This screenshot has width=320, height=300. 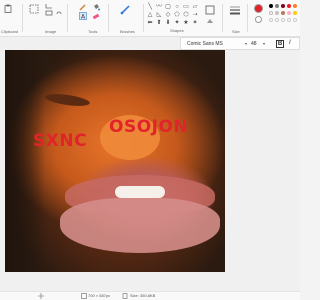 What do you see at coordinates (84, 296) in the screenshot?
I see `selection-size-icon` at bounding box center [84, 296].